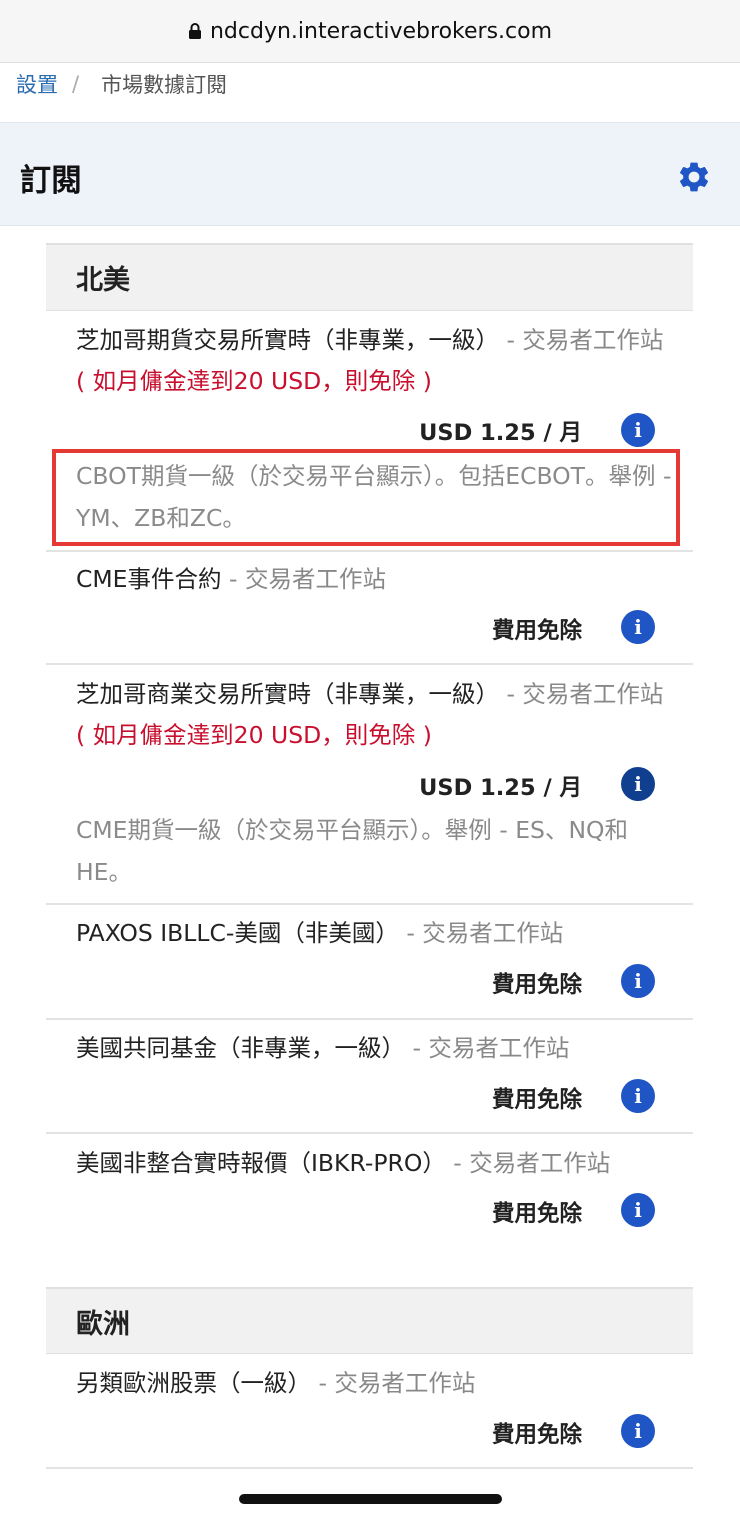 Image resolution: width=740 pixels, height=1520 pixels. I want to click on browser-url-bar: ndcdyn.interactivebrokers.com, so click(370, 31).